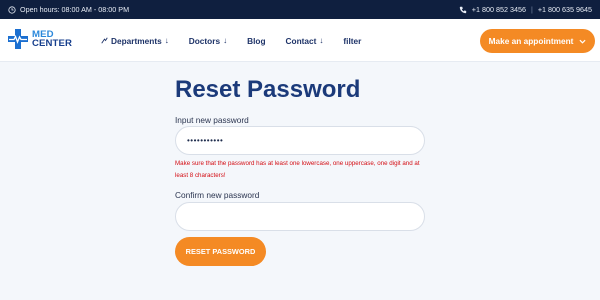 This screenshot has height=300, width=600. Describe the element at coordinates (204, 40) in the screenshot. I see `nav-label-doctors: Doctors` at that location.